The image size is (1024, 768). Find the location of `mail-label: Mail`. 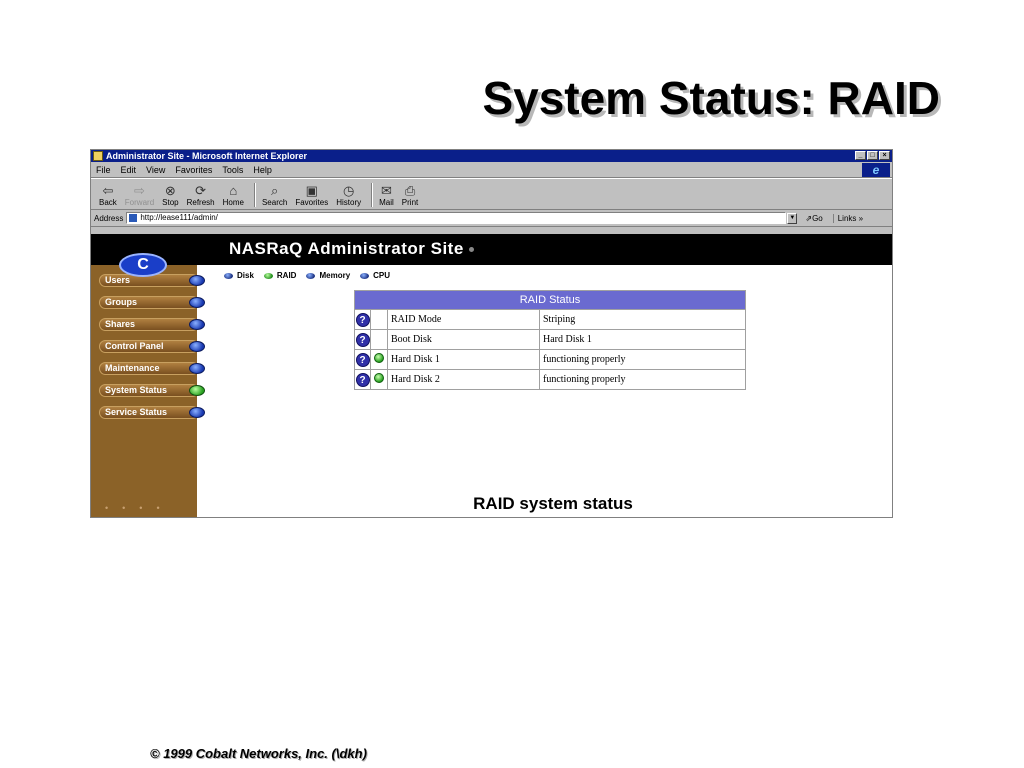

mail-label: Mail is located at coordinates (386, 202).